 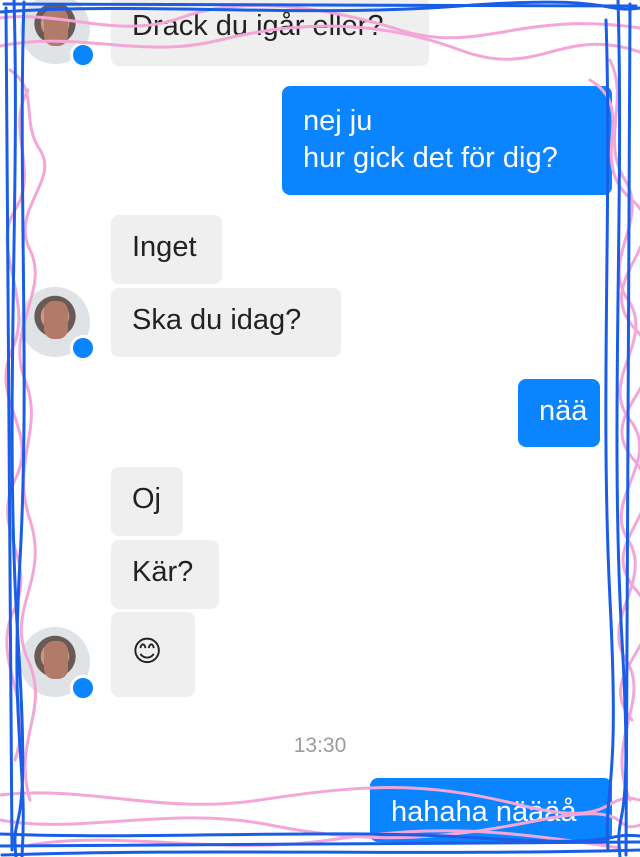 What do you see at coordinates (430, 158) in the screenshot?
I see `message-text-line-2: hur gick det för dig?` at bounding box center [430, 158].